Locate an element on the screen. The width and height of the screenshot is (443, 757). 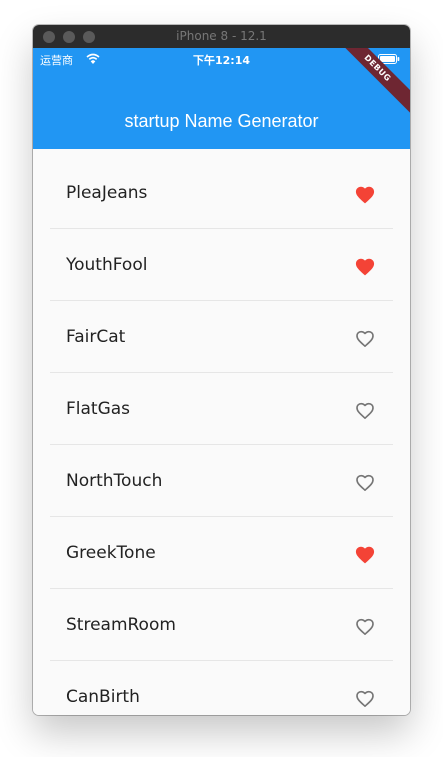
list-item-label: FairCat is located at coordinates (96, 337).